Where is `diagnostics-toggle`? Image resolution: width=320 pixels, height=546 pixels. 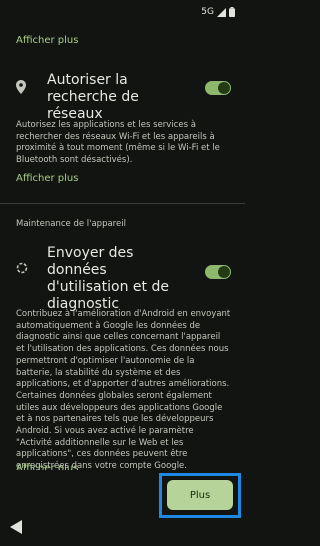
diagnostics-toggle is located at coordinates (218, 272).